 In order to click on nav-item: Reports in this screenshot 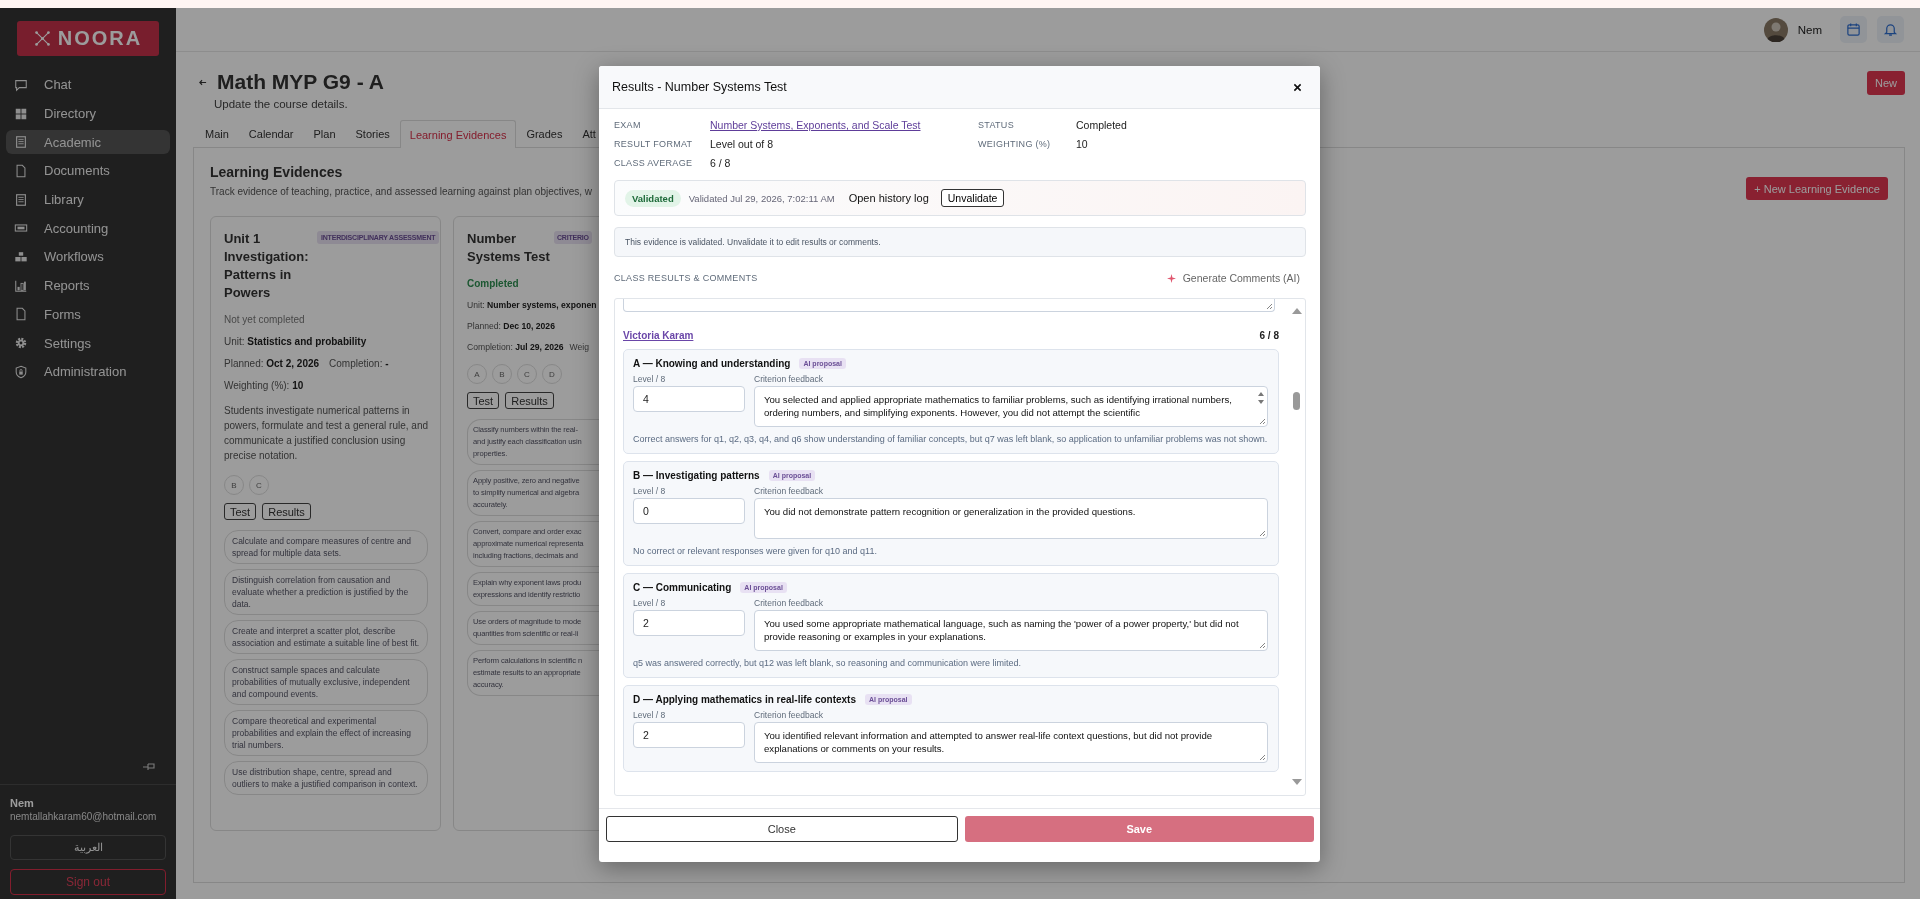, I will do `click(88, 285)`.